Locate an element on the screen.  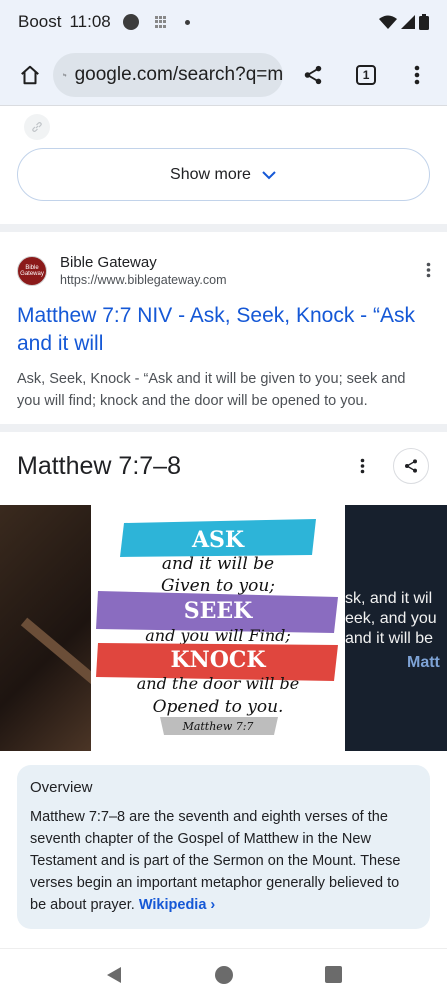
ask-text: ASK is located at coordinates (218, 540).